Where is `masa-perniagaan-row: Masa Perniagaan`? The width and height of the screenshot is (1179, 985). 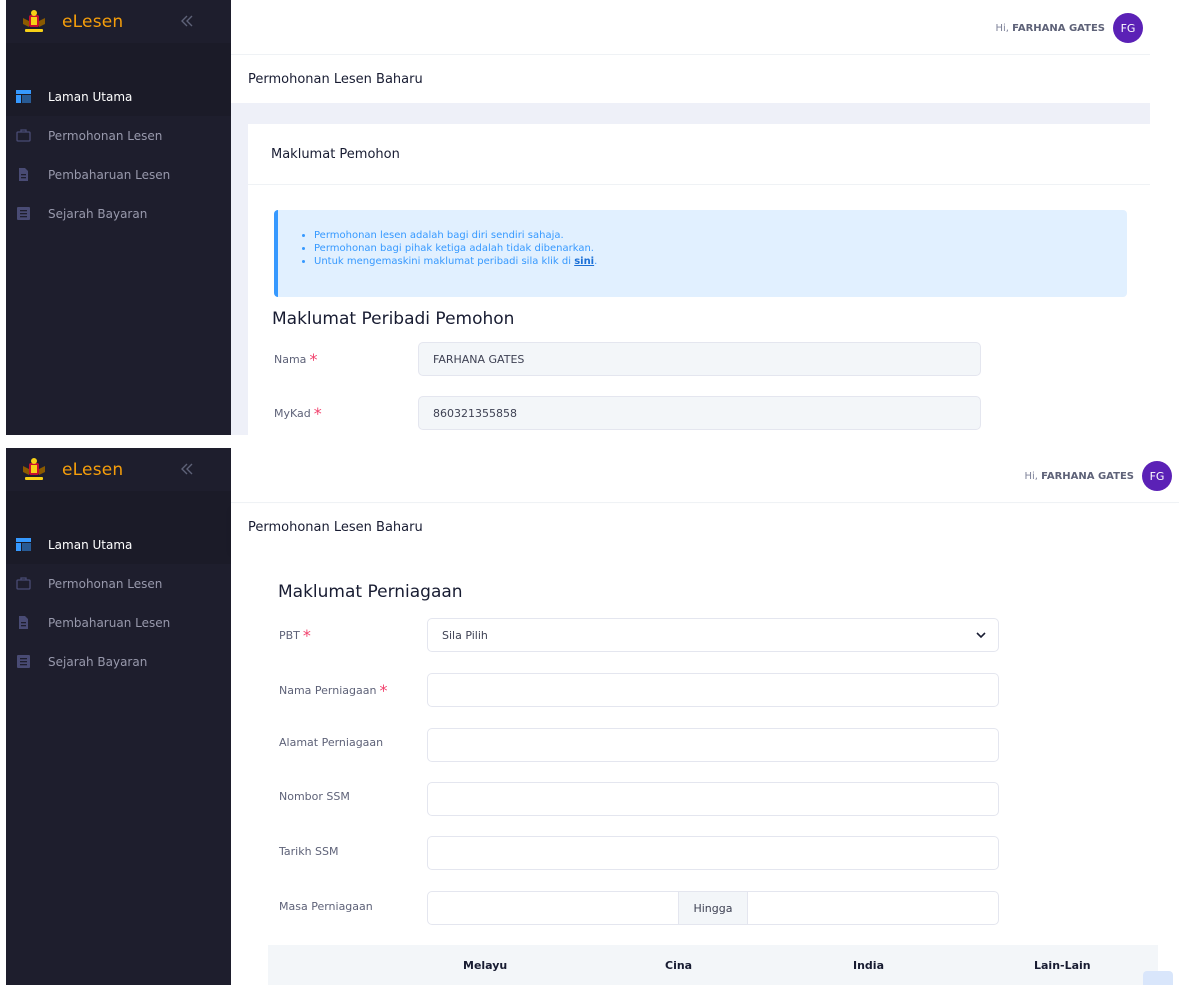
masa-perniagaan-row: Masa Perniagaan is located at coordinates (326, 906).